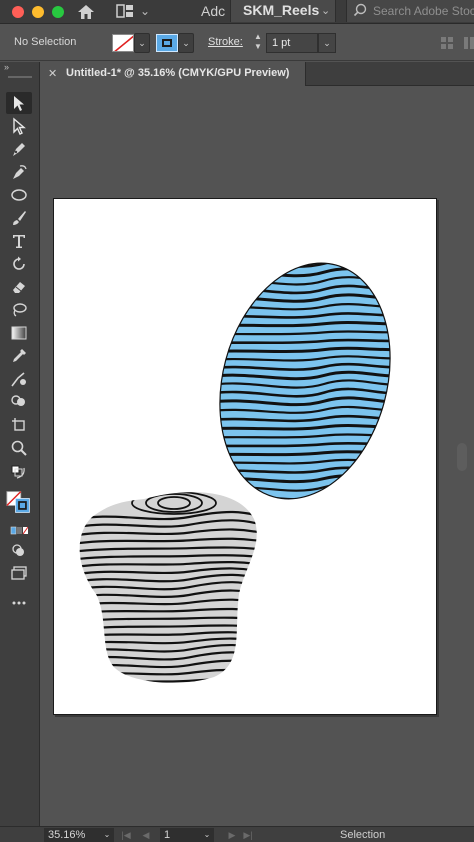  Describe the element at coordinates (19, 551) in the screenshot. I see `draw-mode-icon` at that location.